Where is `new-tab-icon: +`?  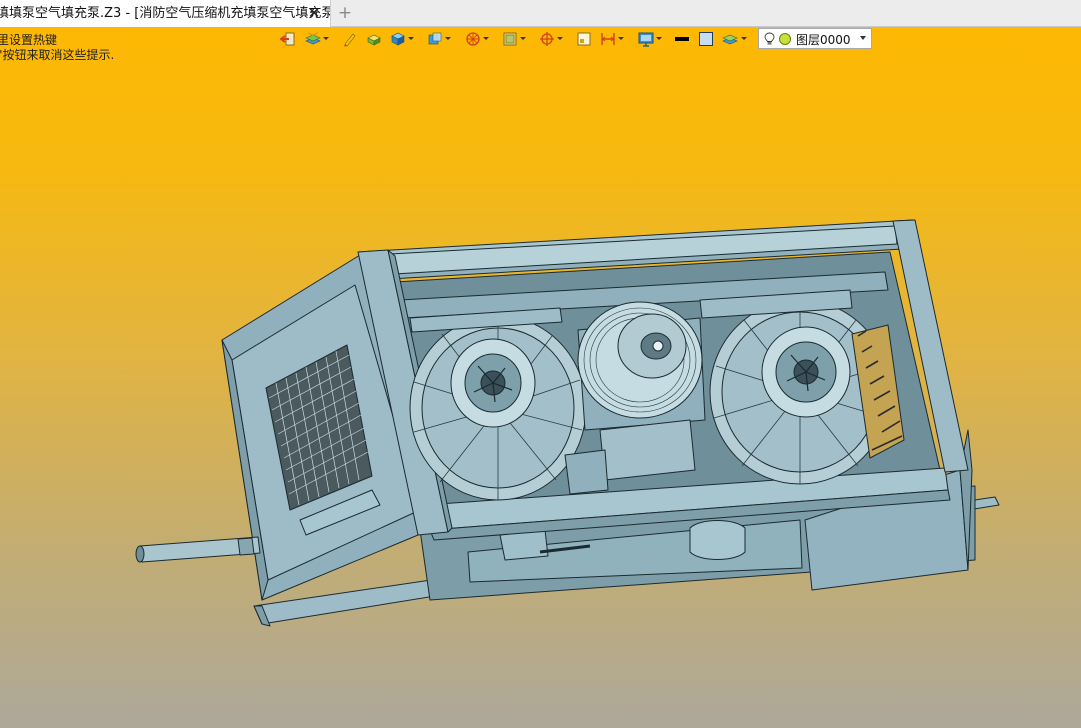
new-tab-icon: + is located at coordinates (345, 13).